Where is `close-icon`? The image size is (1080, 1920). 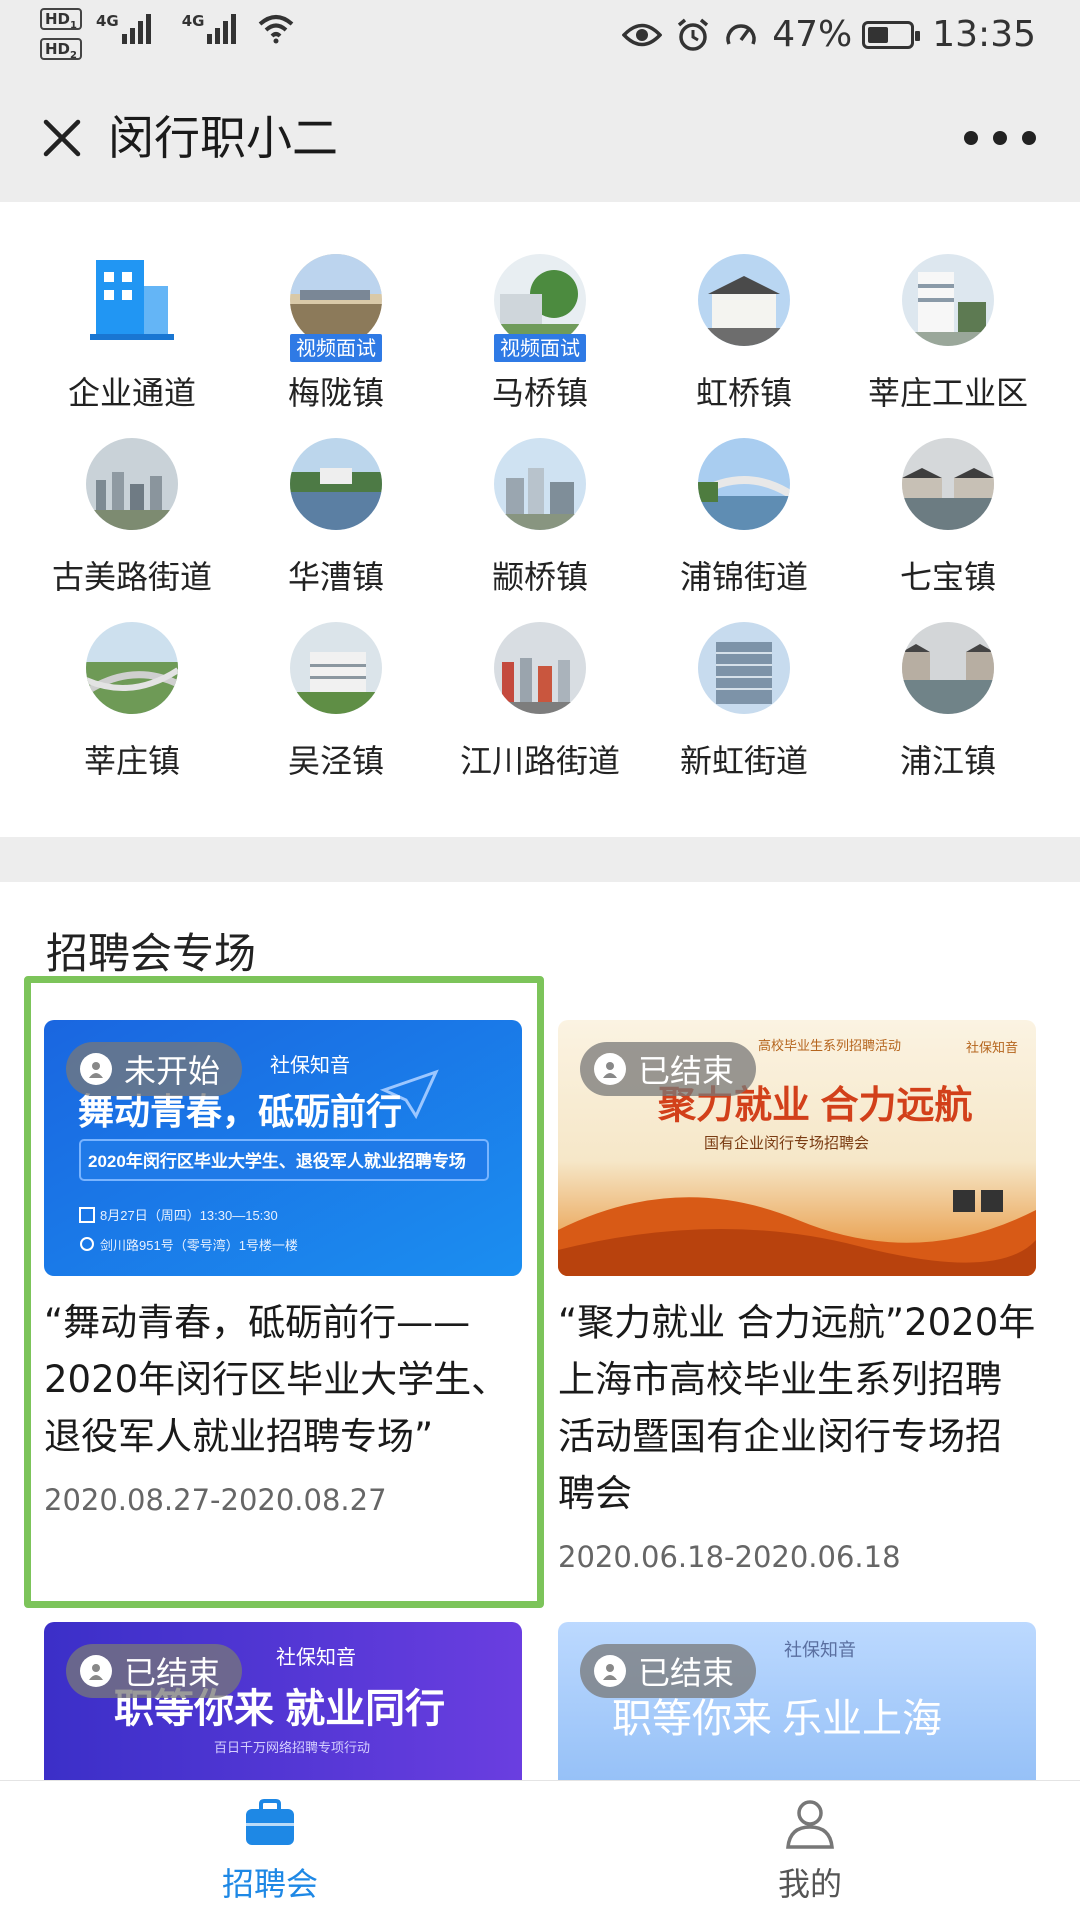 close-icon is located at coordinates (62, 138).